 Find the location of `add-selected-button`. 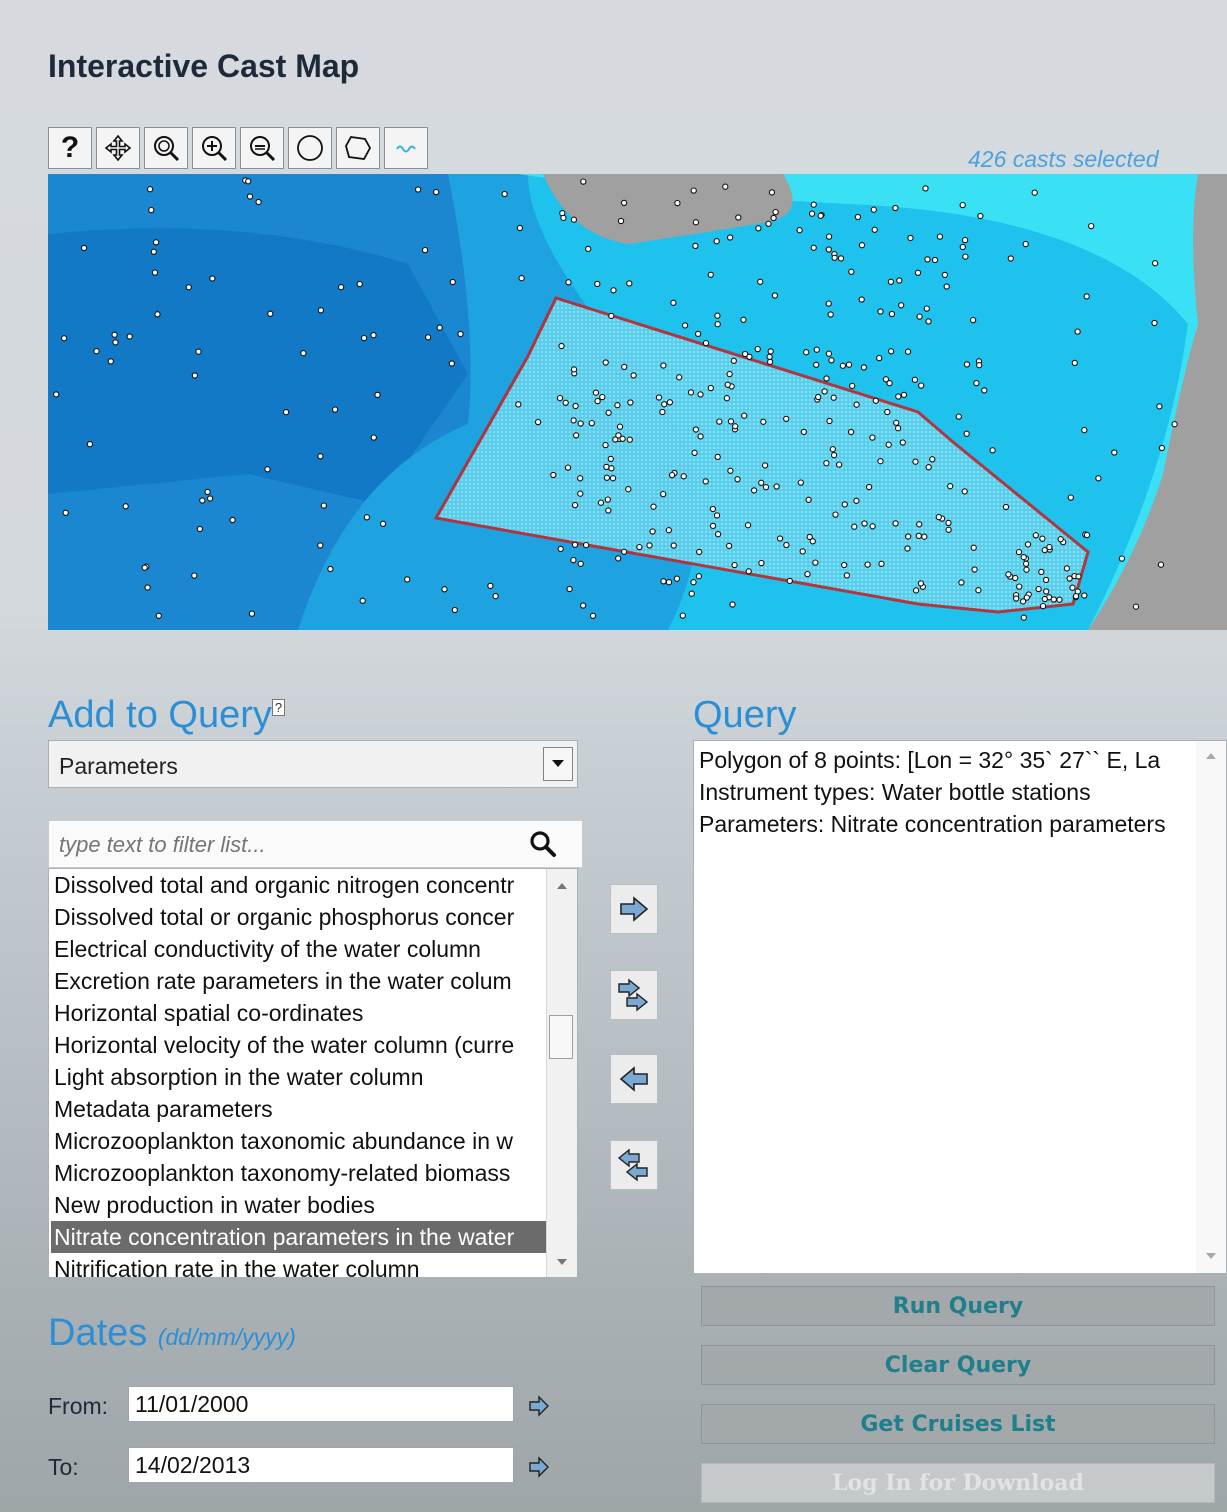

add-selected-button is located at coordinates (634, 909).